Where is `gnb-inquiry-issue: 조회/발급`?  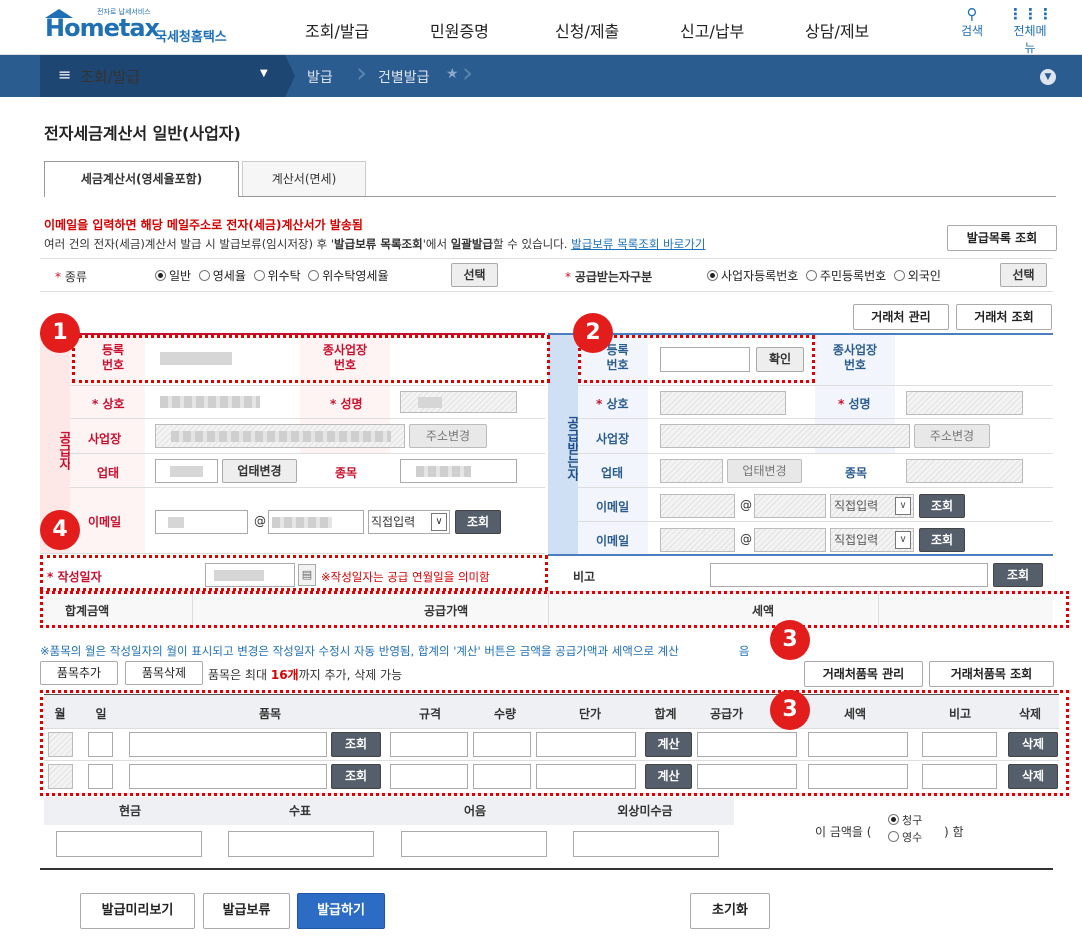
gnb-inquiry-issue: 조회/발급 is located at coordinates (337, 30).